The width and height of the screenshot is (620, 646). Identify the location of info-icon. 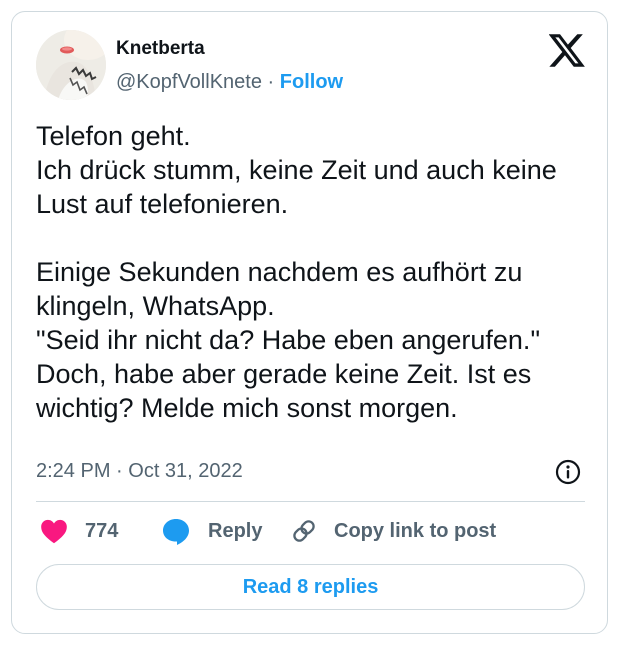
(568, 472).